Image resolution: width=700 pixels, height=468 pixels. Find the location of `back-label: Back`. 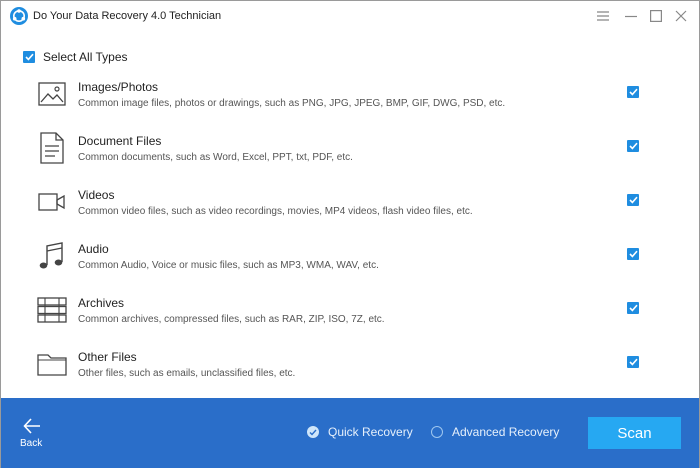

back-label: Back is located at coordinates (31, 443).